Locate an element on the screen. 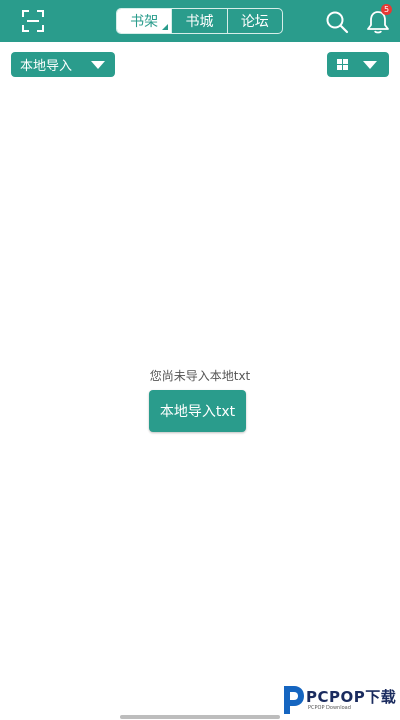 The height and width of the screenshot is (720, 400). import-txt-button: 本地导入txt is located at coordinates (197, 411).